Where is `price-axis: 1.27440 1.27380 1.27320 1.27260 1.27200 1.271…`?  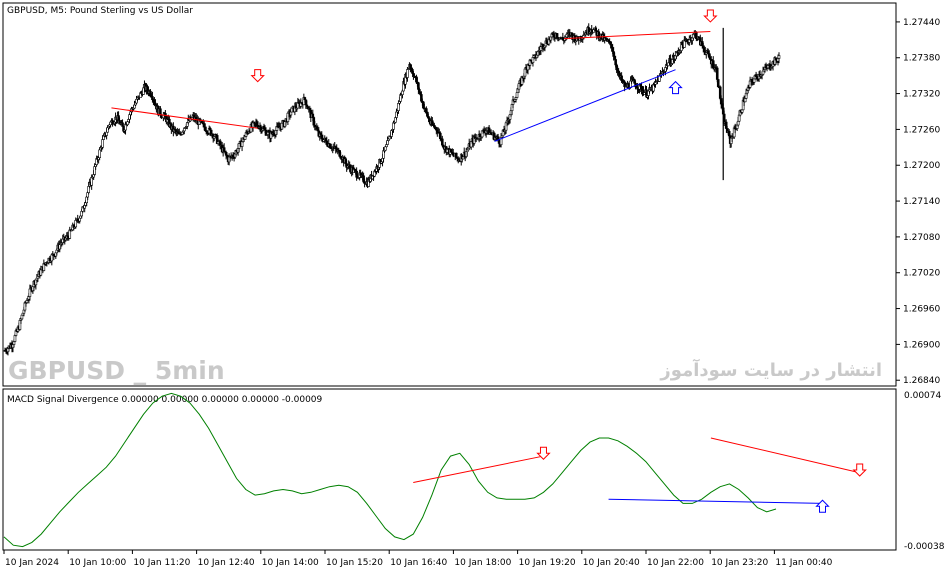
price-axis: 1.27440 1.27380 1.27320 1.27260 1.27200 1.271… is located at coordinates (918, 202).